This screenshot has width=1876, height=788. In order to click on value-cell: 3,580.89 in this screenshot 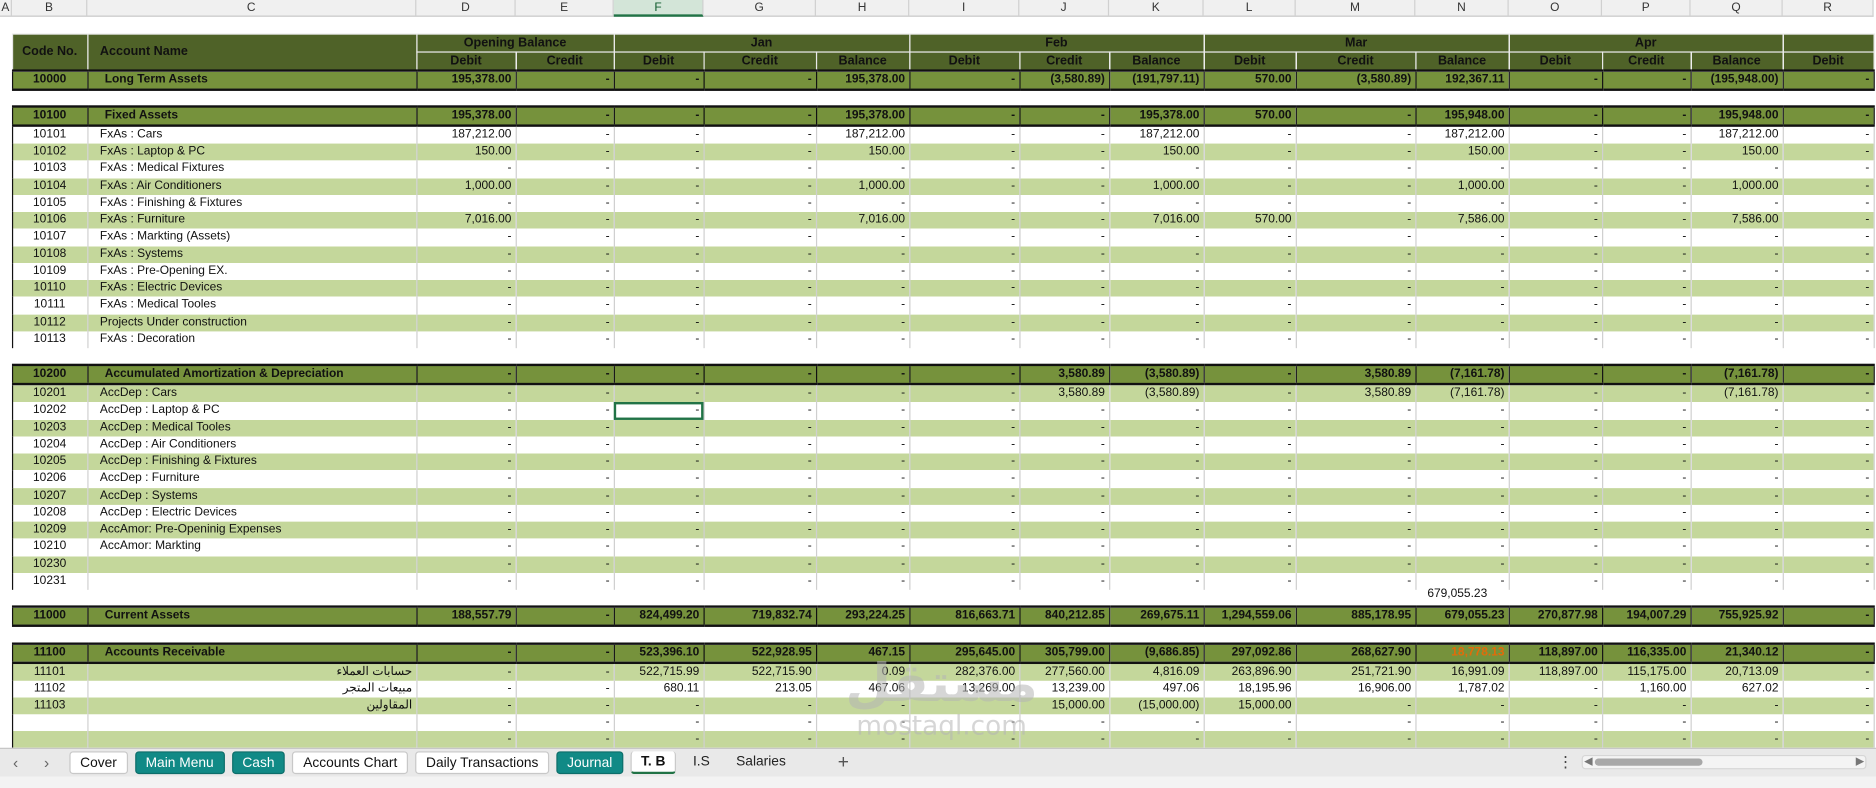, I will do `click(1355, 375)`.